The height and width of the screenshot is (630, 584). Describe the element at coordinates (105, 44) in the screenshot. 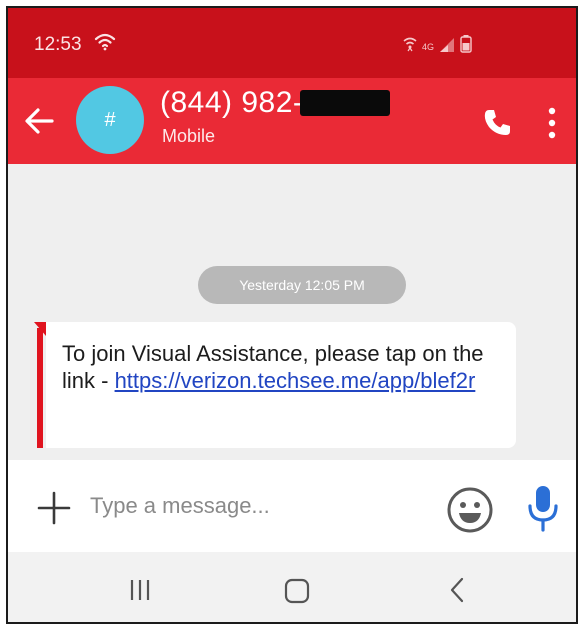

I see `wifi-calling-icon` at that location.